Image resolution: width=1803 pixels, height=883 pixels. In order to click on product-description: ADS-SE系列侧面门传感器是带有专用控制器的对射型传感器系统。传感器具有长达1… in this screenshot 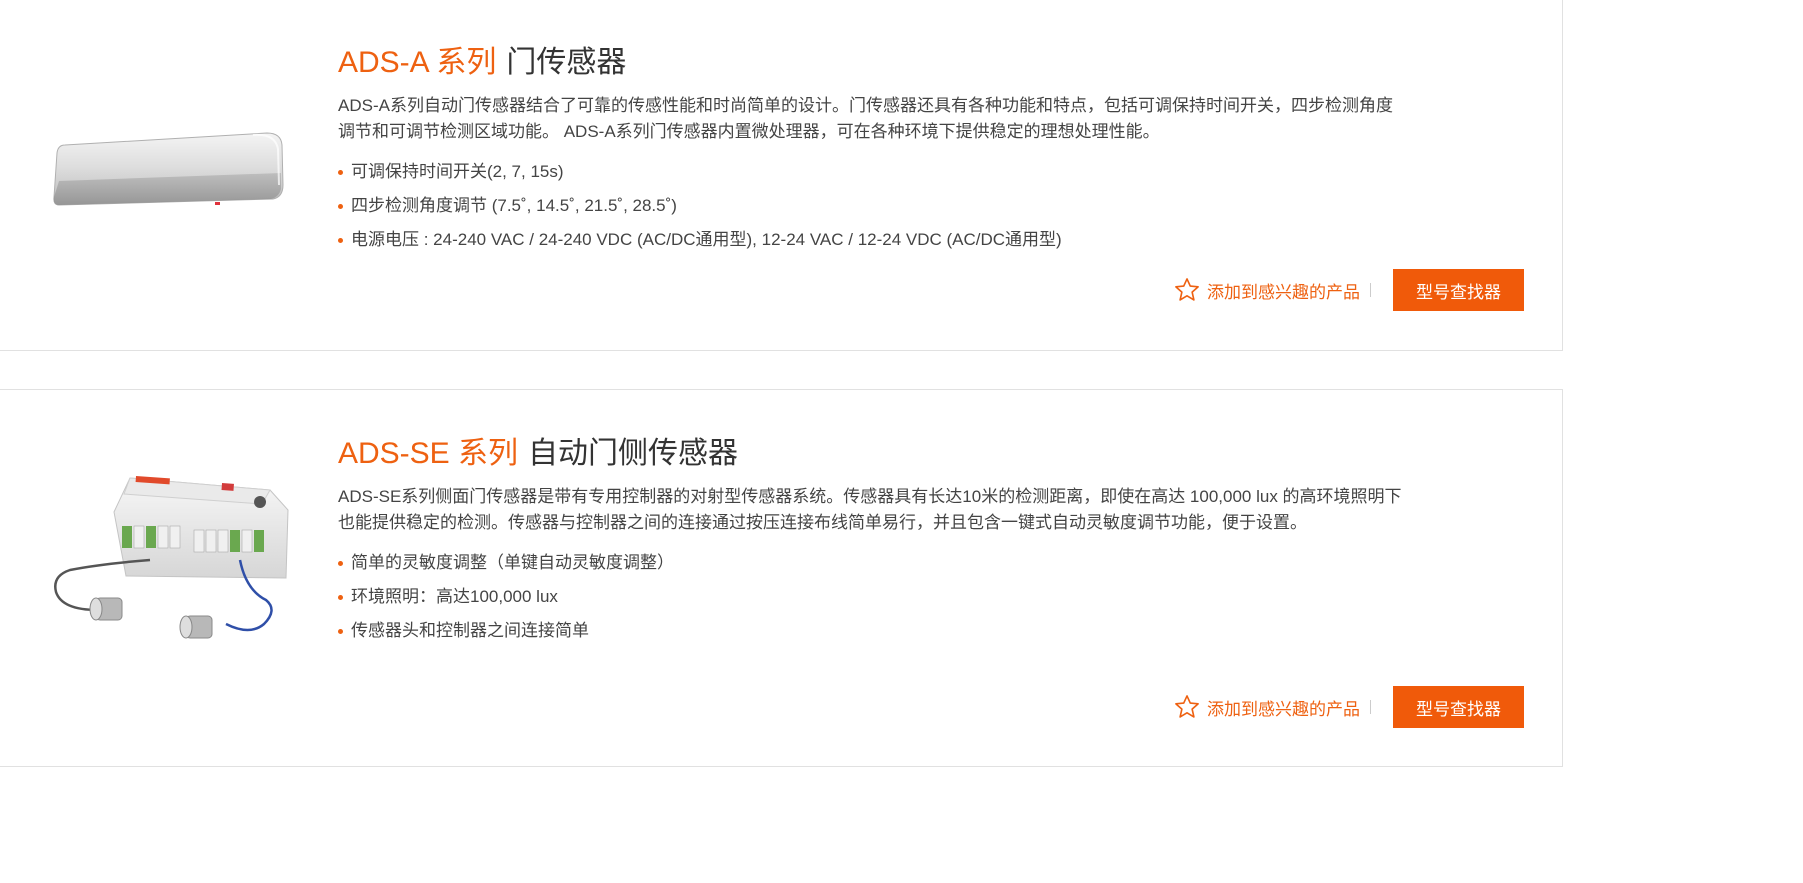, I will do `click(870, 509)`.